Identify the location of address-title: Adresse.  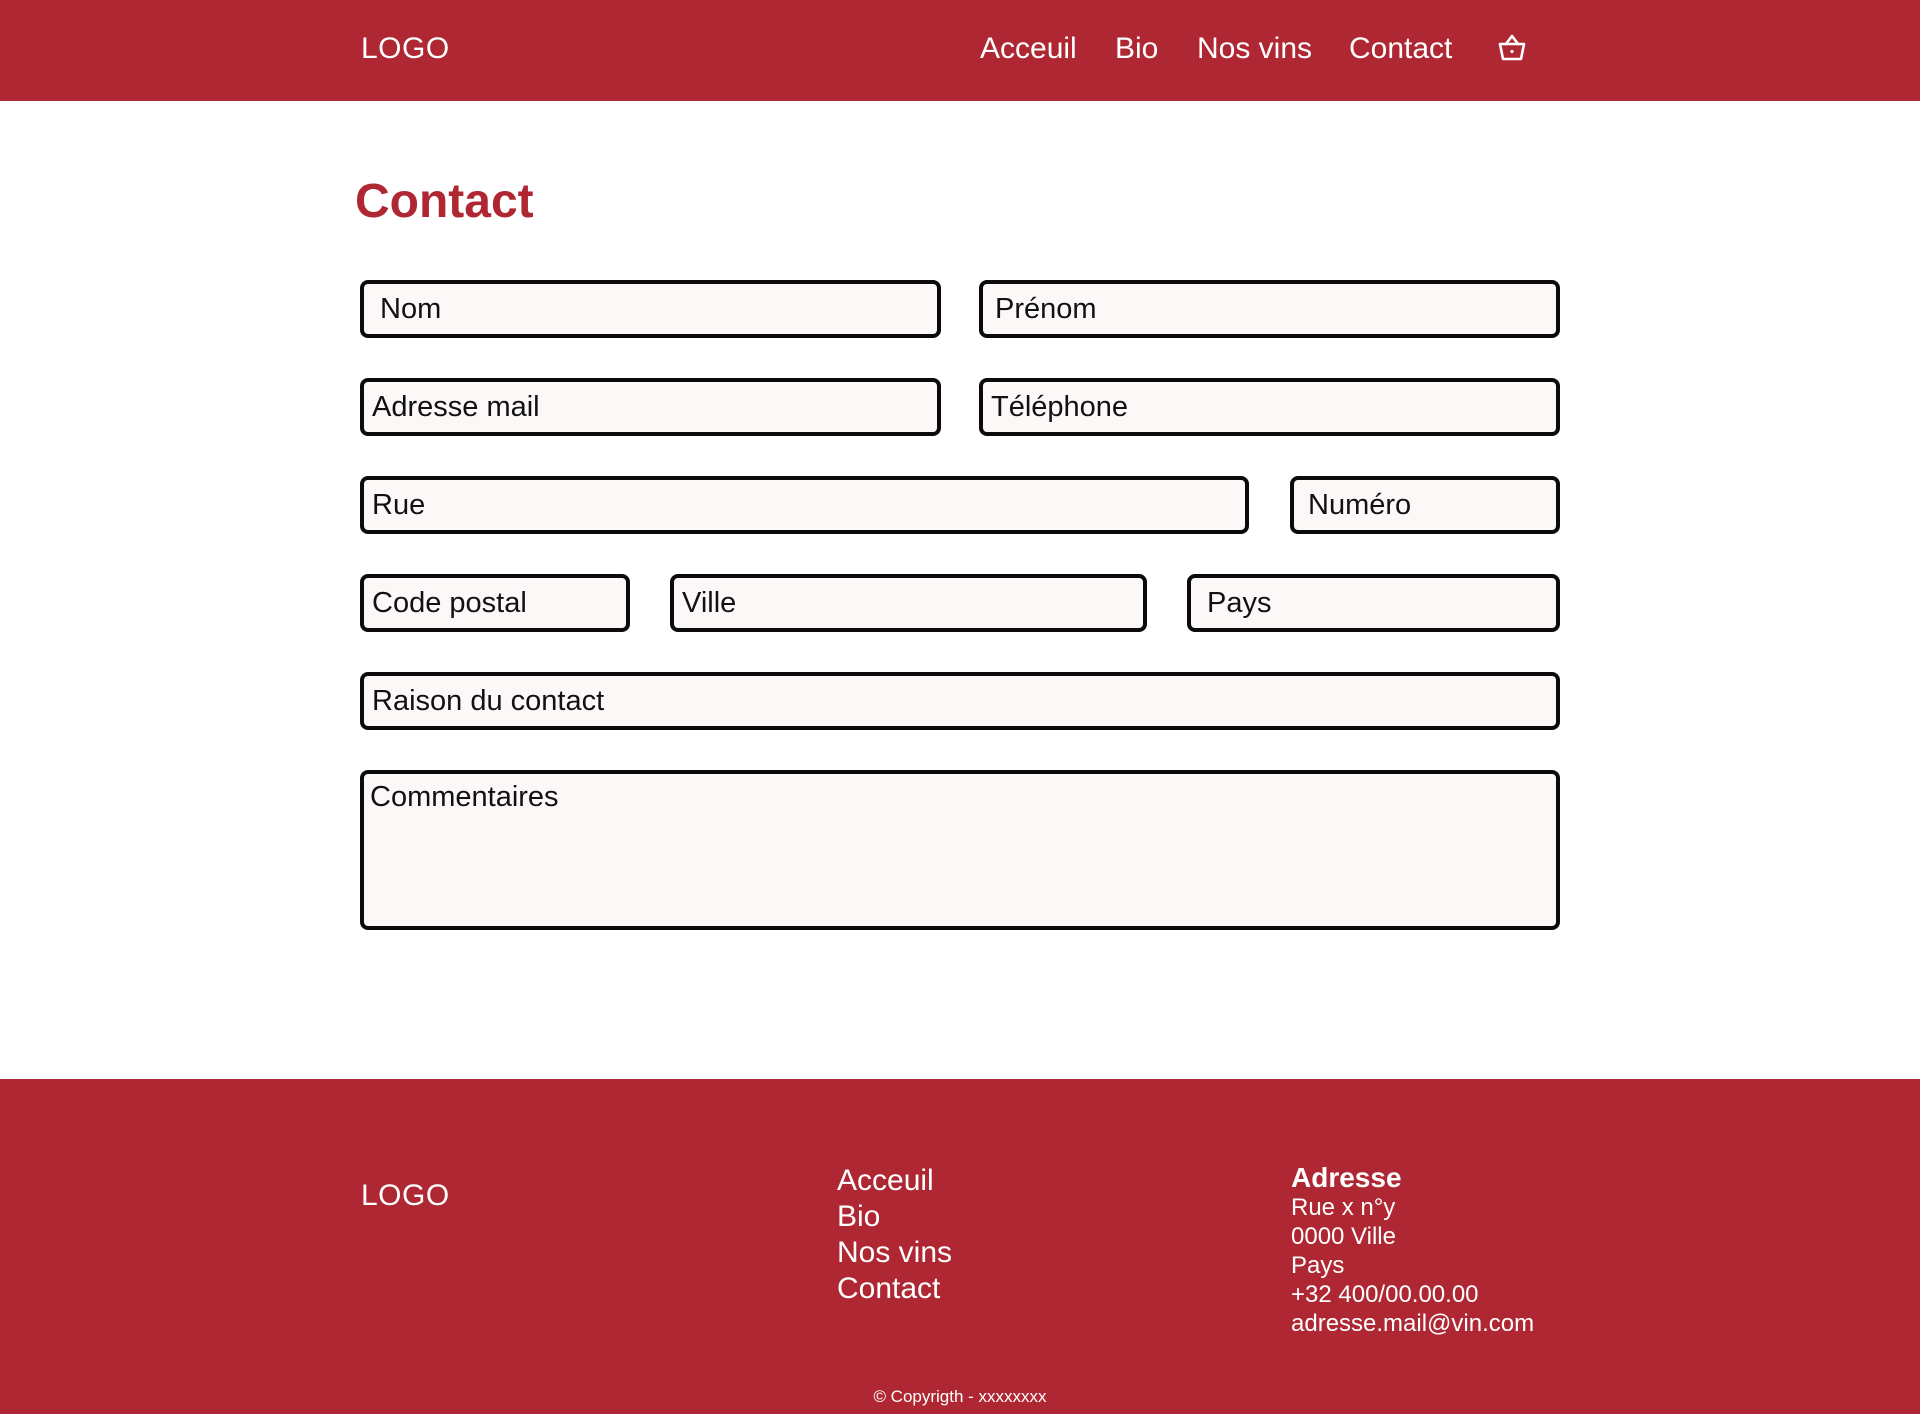
(1346, 1177).